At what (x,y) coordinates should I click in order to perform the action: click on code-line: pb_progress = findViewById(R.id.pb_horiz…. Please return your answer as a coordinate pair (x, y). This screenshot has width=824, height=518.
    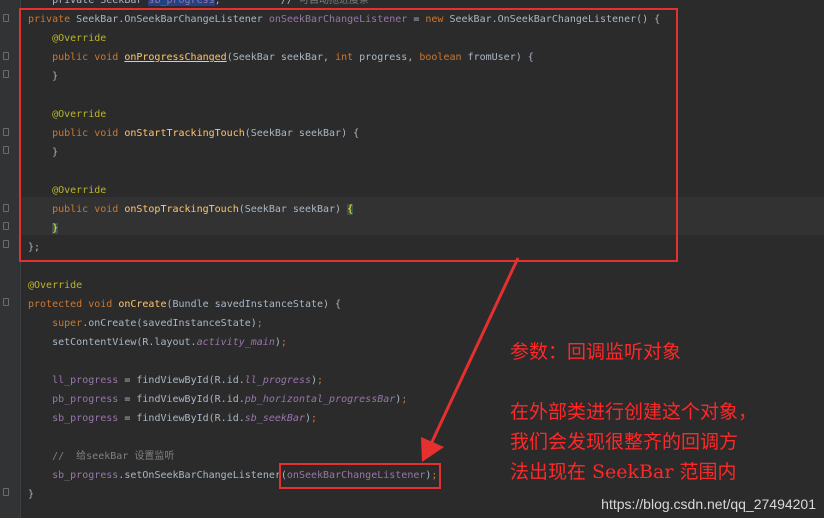
    Looking at the image, I should click on (217, 399).